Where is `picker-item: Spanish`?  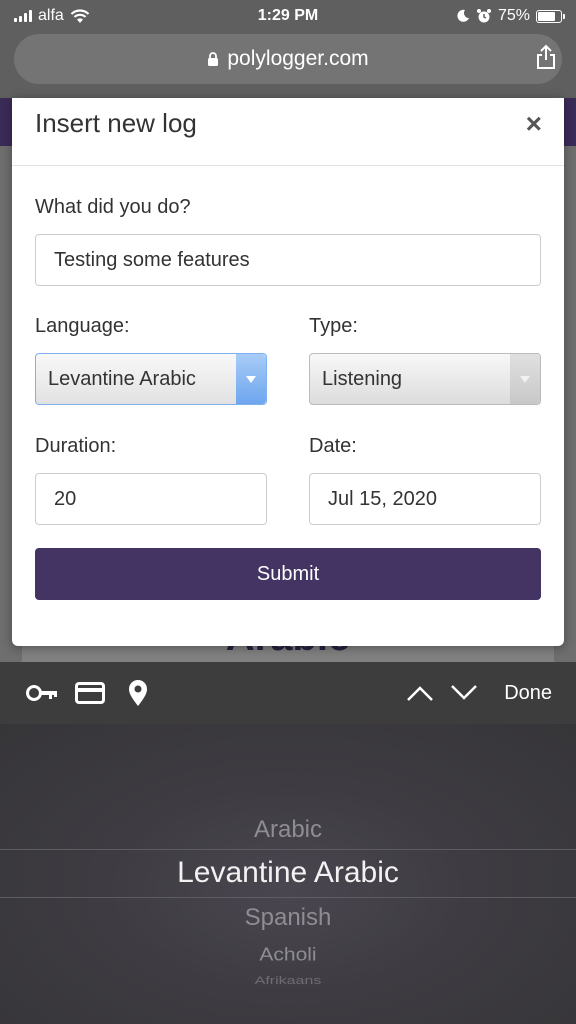 picker-item: Spanish is located at coordinates (288, 918).